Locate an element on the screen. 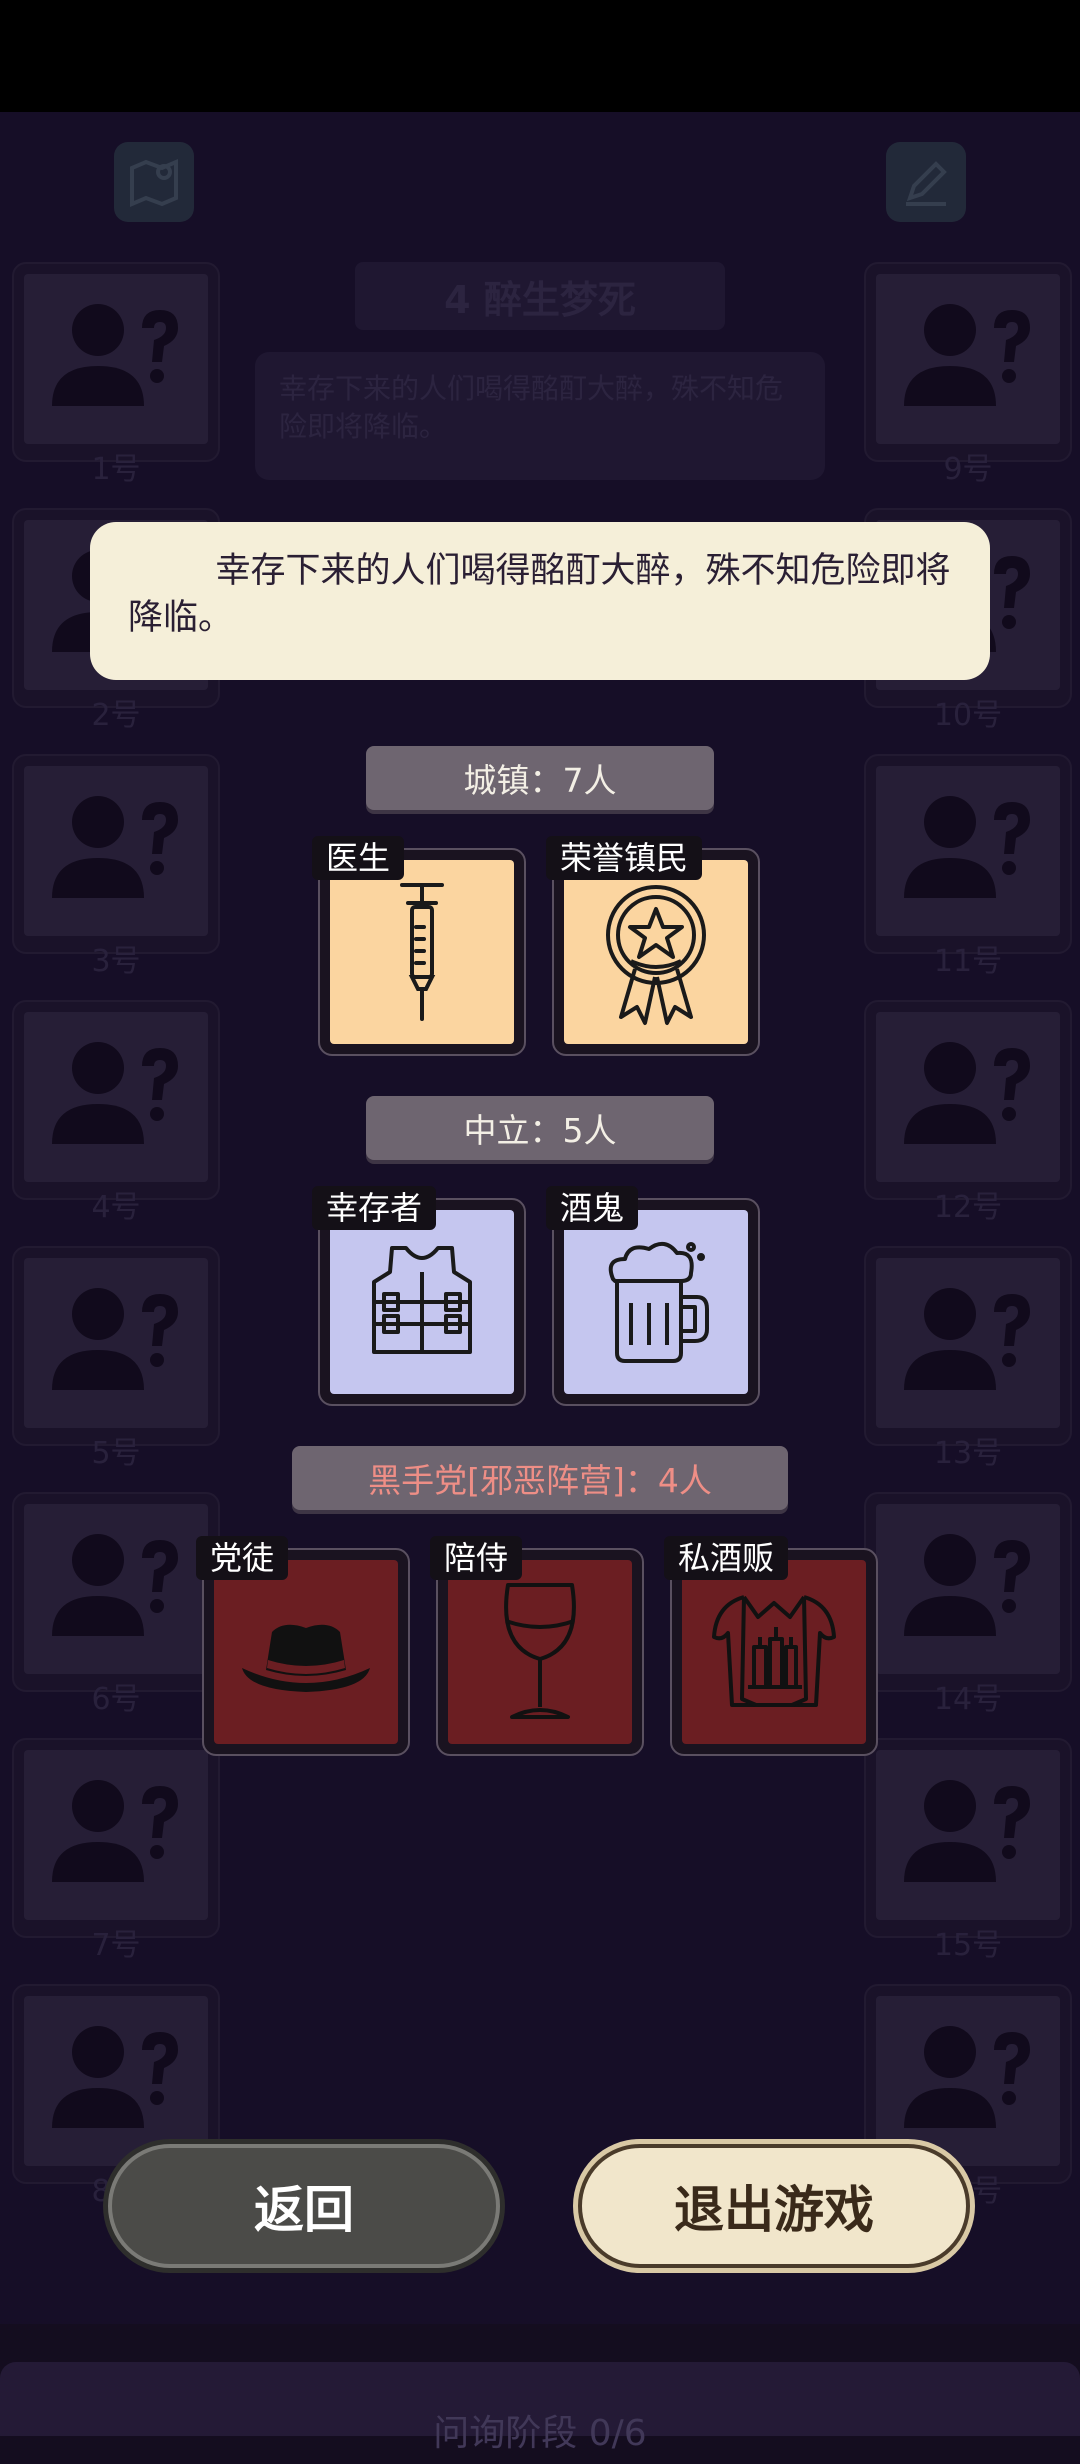  role-card-drunkard: 酒鬼 is located at coordinates (653, 1296).